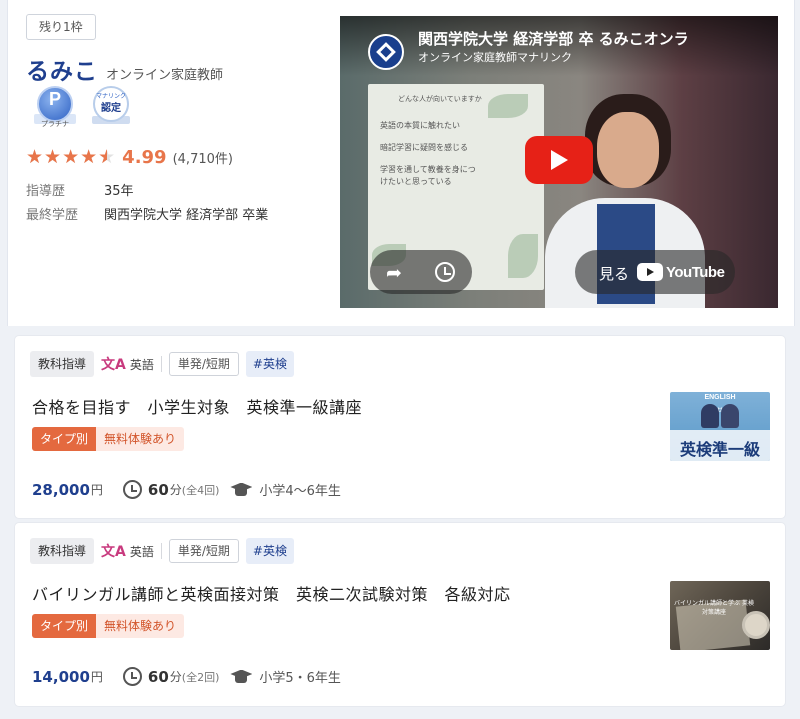 This screenshot has height=719, width=800. I want to click on play-icon, so click(559, 160).